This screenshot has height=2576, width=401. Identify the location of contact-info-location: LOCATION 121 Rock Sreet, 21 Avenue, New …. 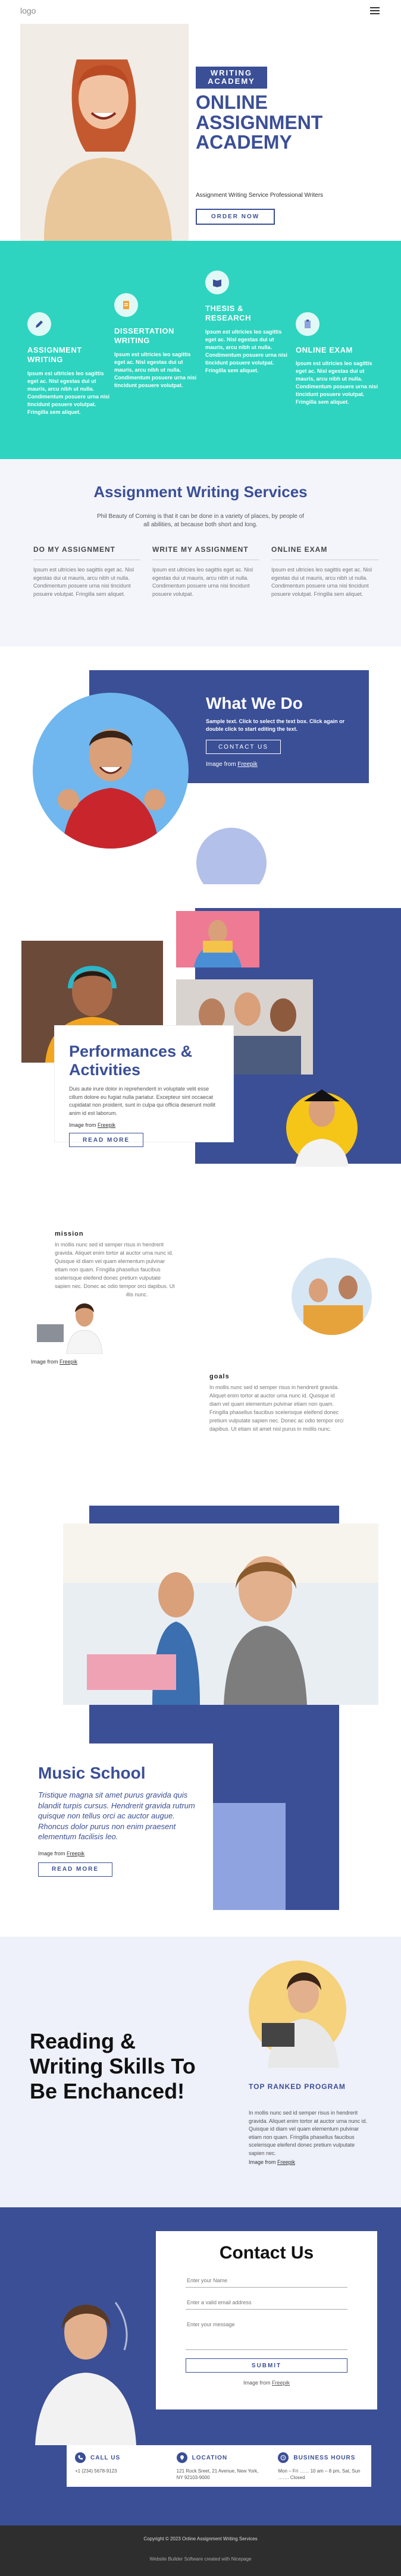
(219, 2466).